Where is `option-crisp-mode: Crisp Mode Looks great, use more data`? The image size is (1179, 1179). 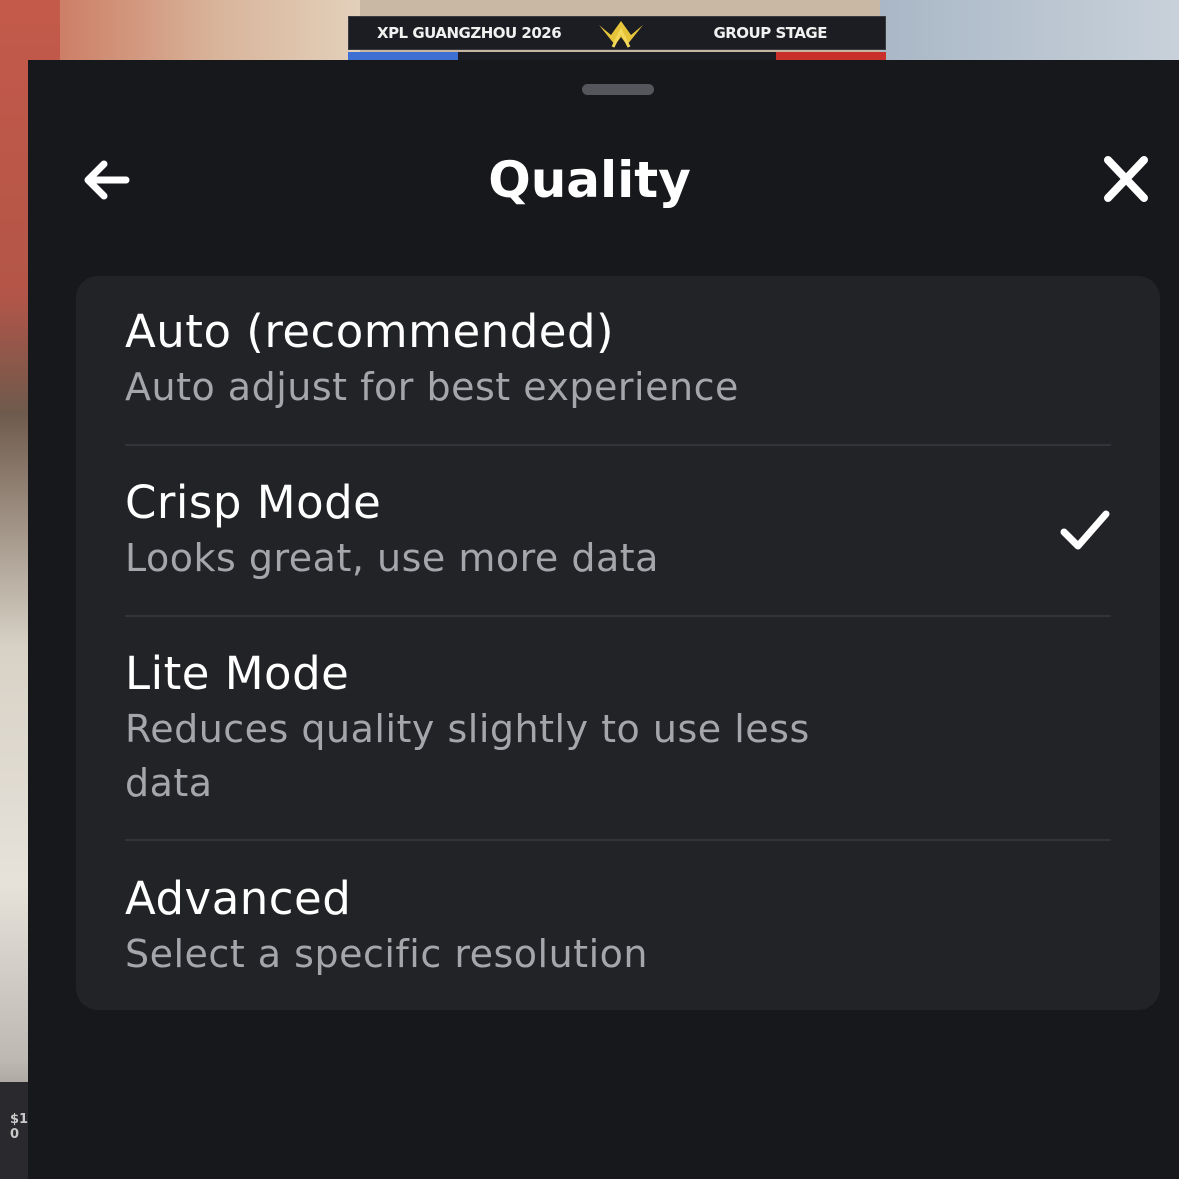
option-crisp-mode: Crisp Mode Looks great, use more data is located at coordinates (618, 530).